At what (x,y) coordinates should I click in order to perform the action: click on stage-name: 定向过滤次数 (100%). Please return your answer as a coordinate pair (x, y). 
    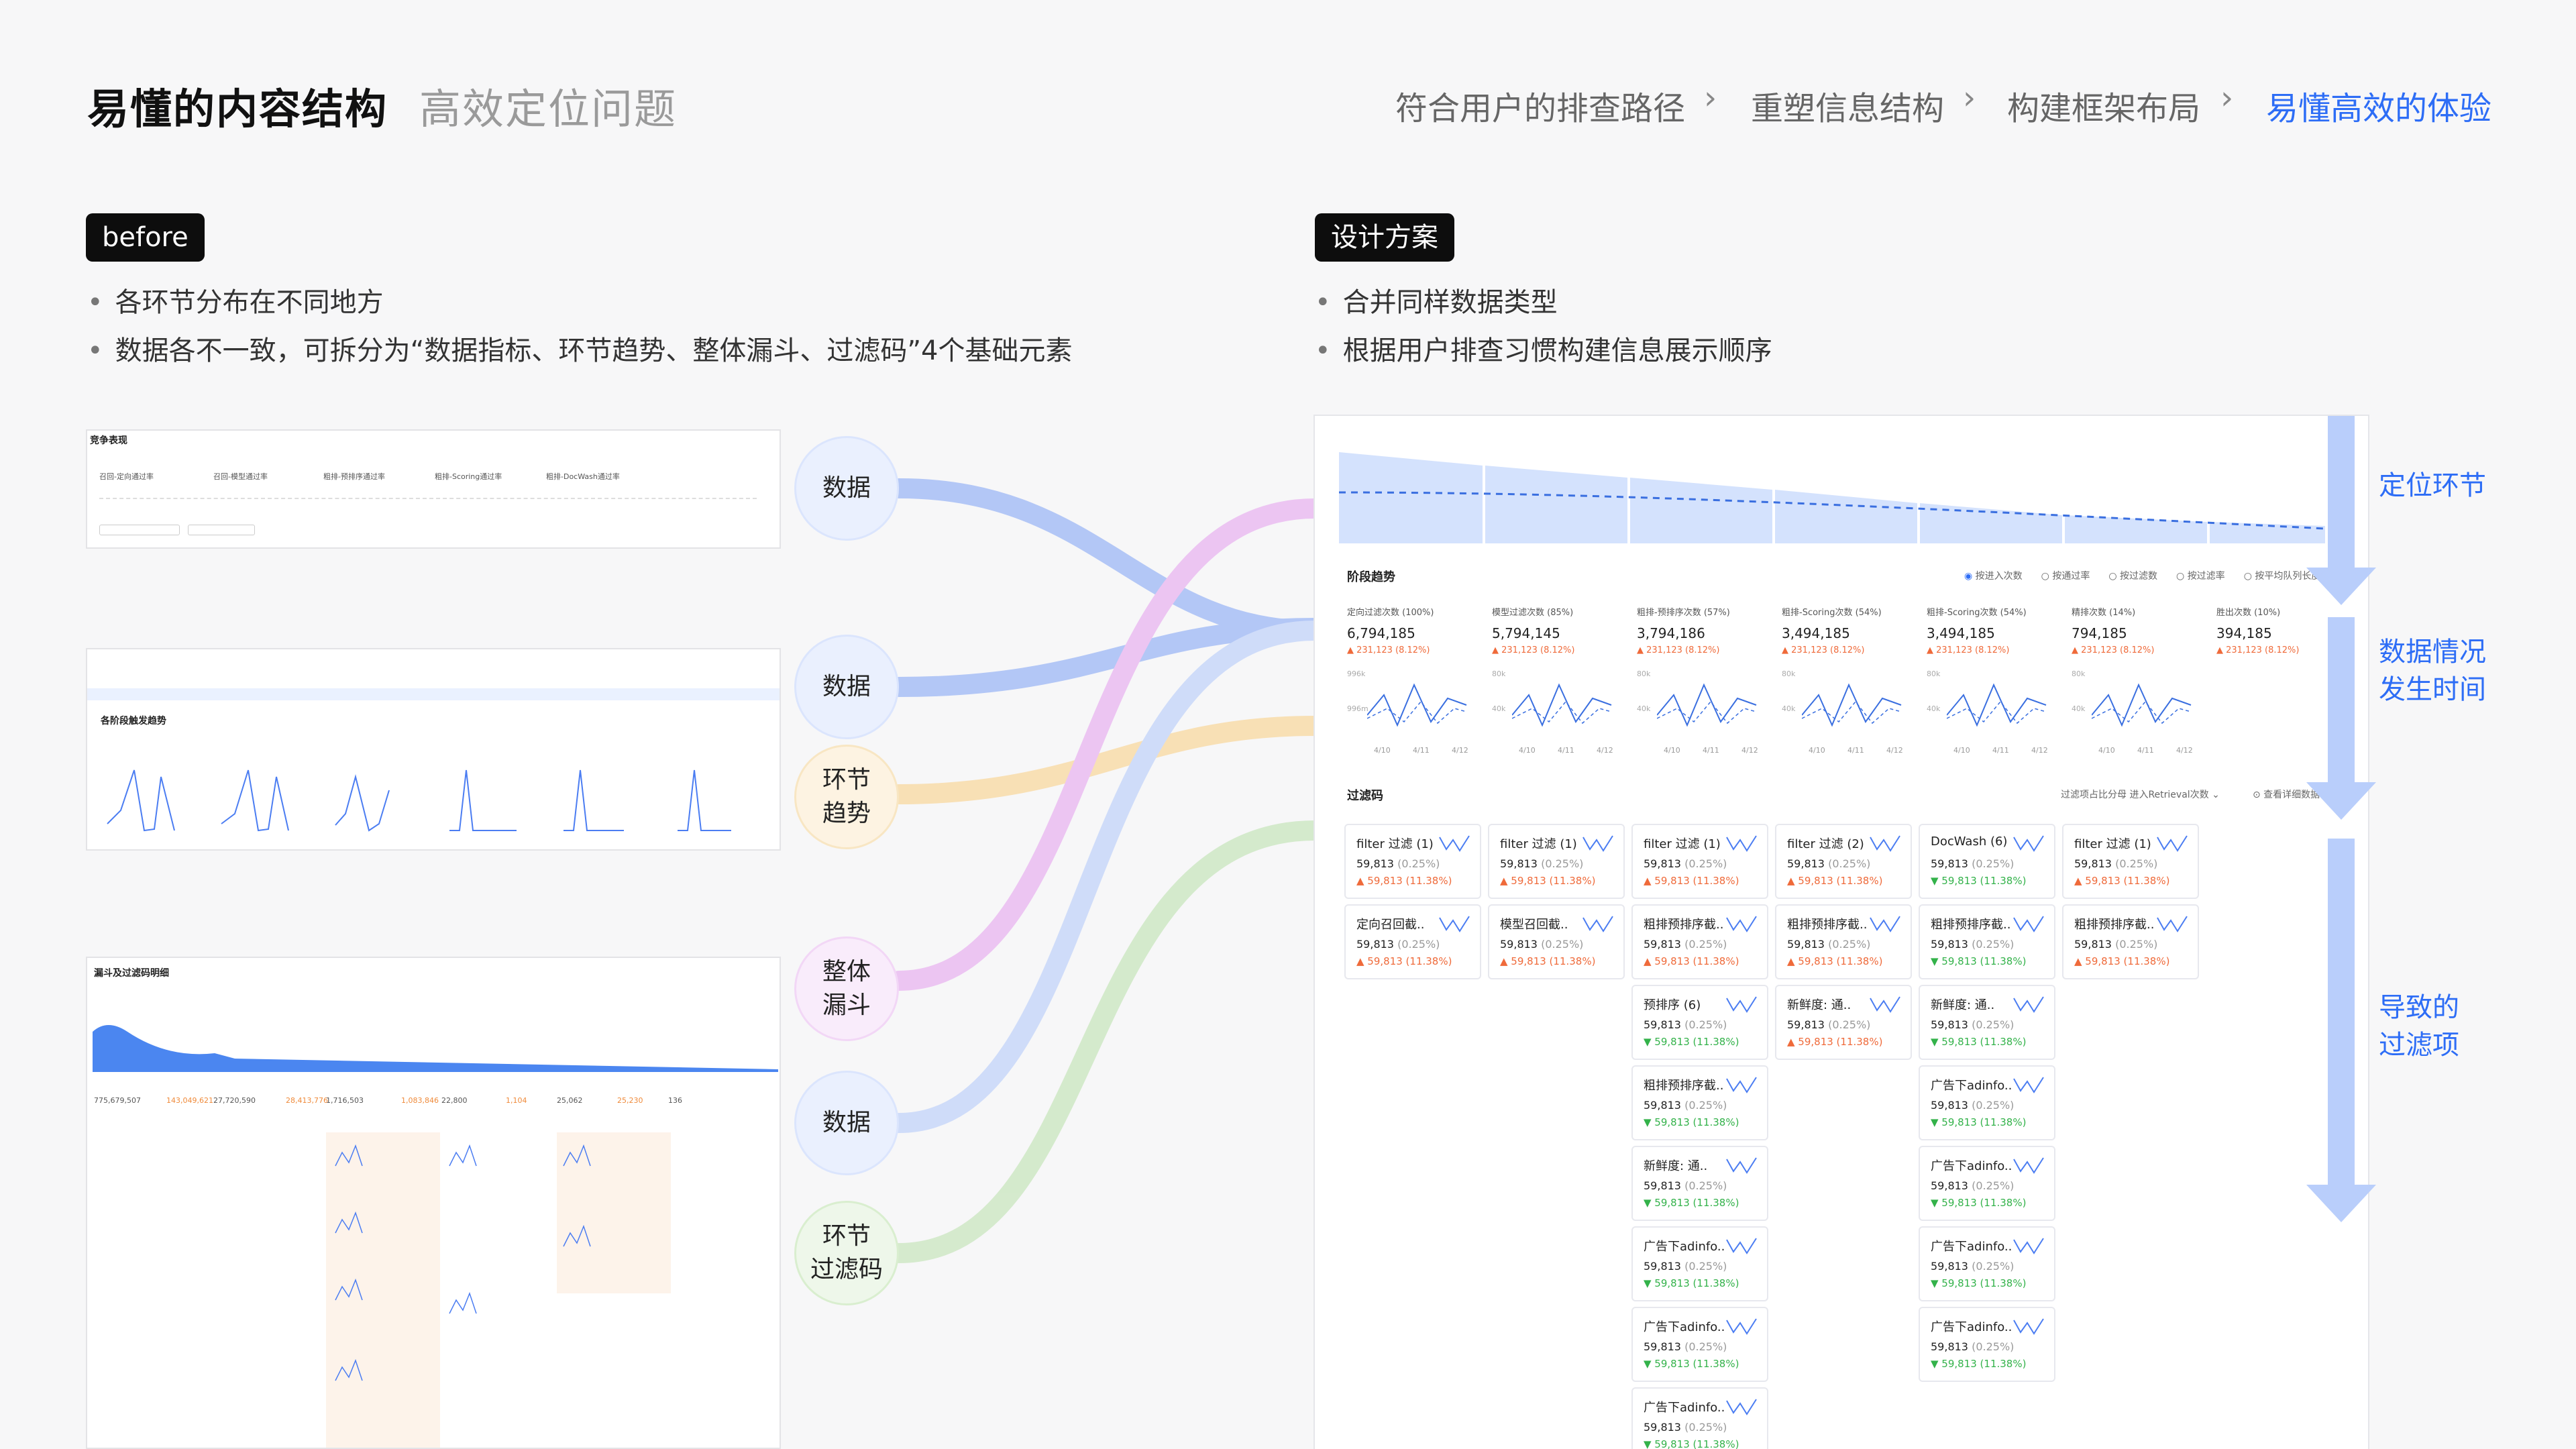
    Looking at the image, I should click on (1390, 613).